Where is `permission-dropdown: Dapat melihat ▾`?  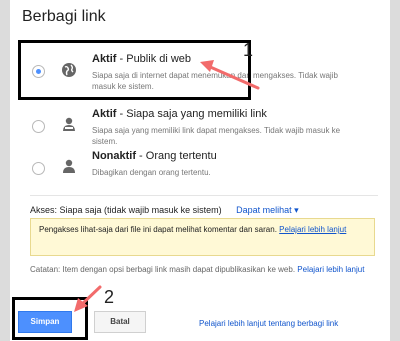 permission-dropdown: Dapat melihat ▾ is located at coordinates (267, 210).